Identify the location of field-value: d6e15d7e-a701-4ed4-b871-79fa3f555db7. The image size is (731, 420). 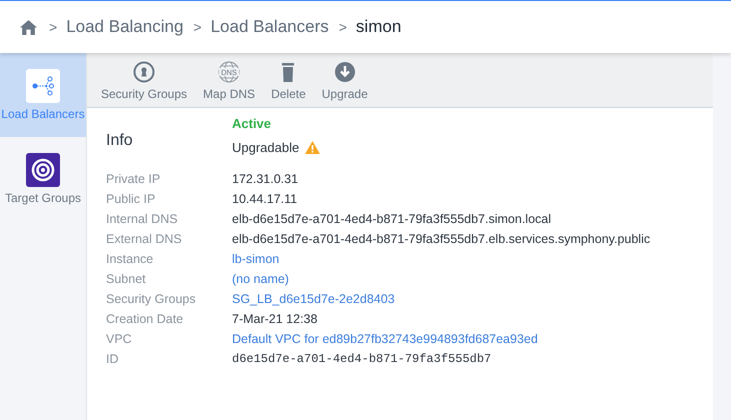
(362, 359).